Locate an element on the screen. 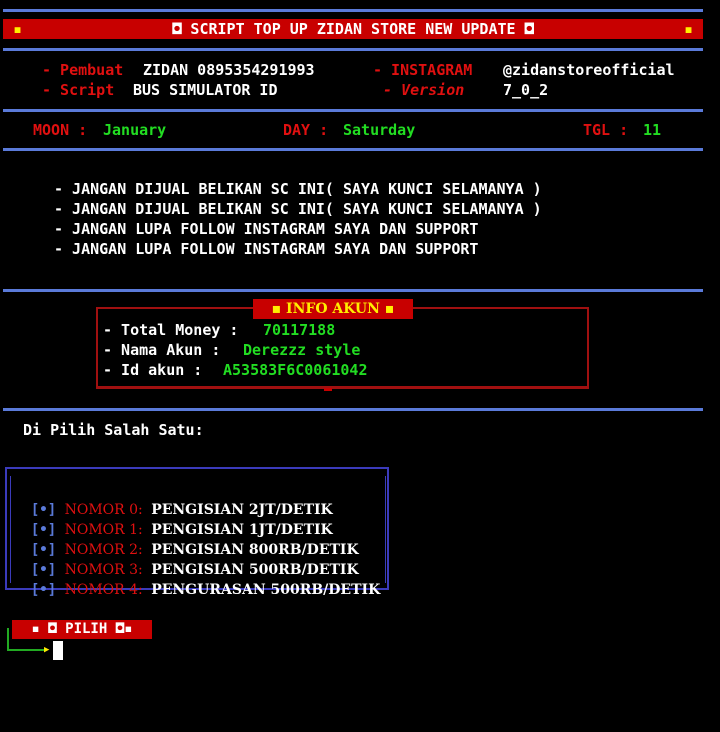  nama-akun-label: - Nama Akun : is located at coordinates (162, 350).